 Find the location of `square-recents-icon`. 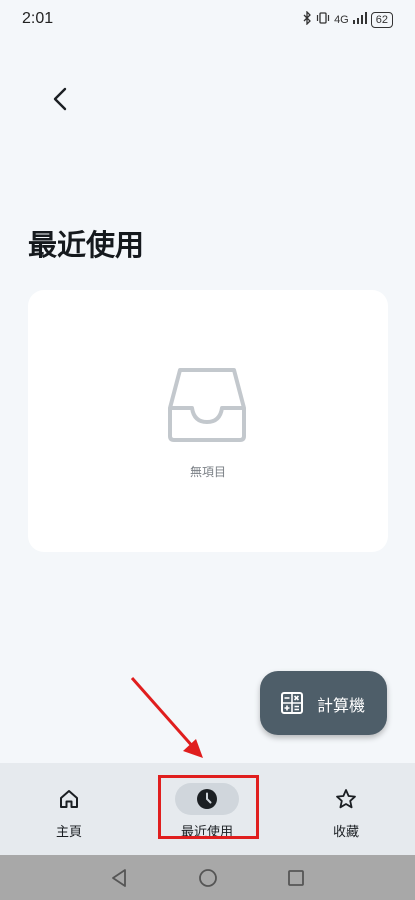

square-recents-icon is located at coordinates (296, 878).